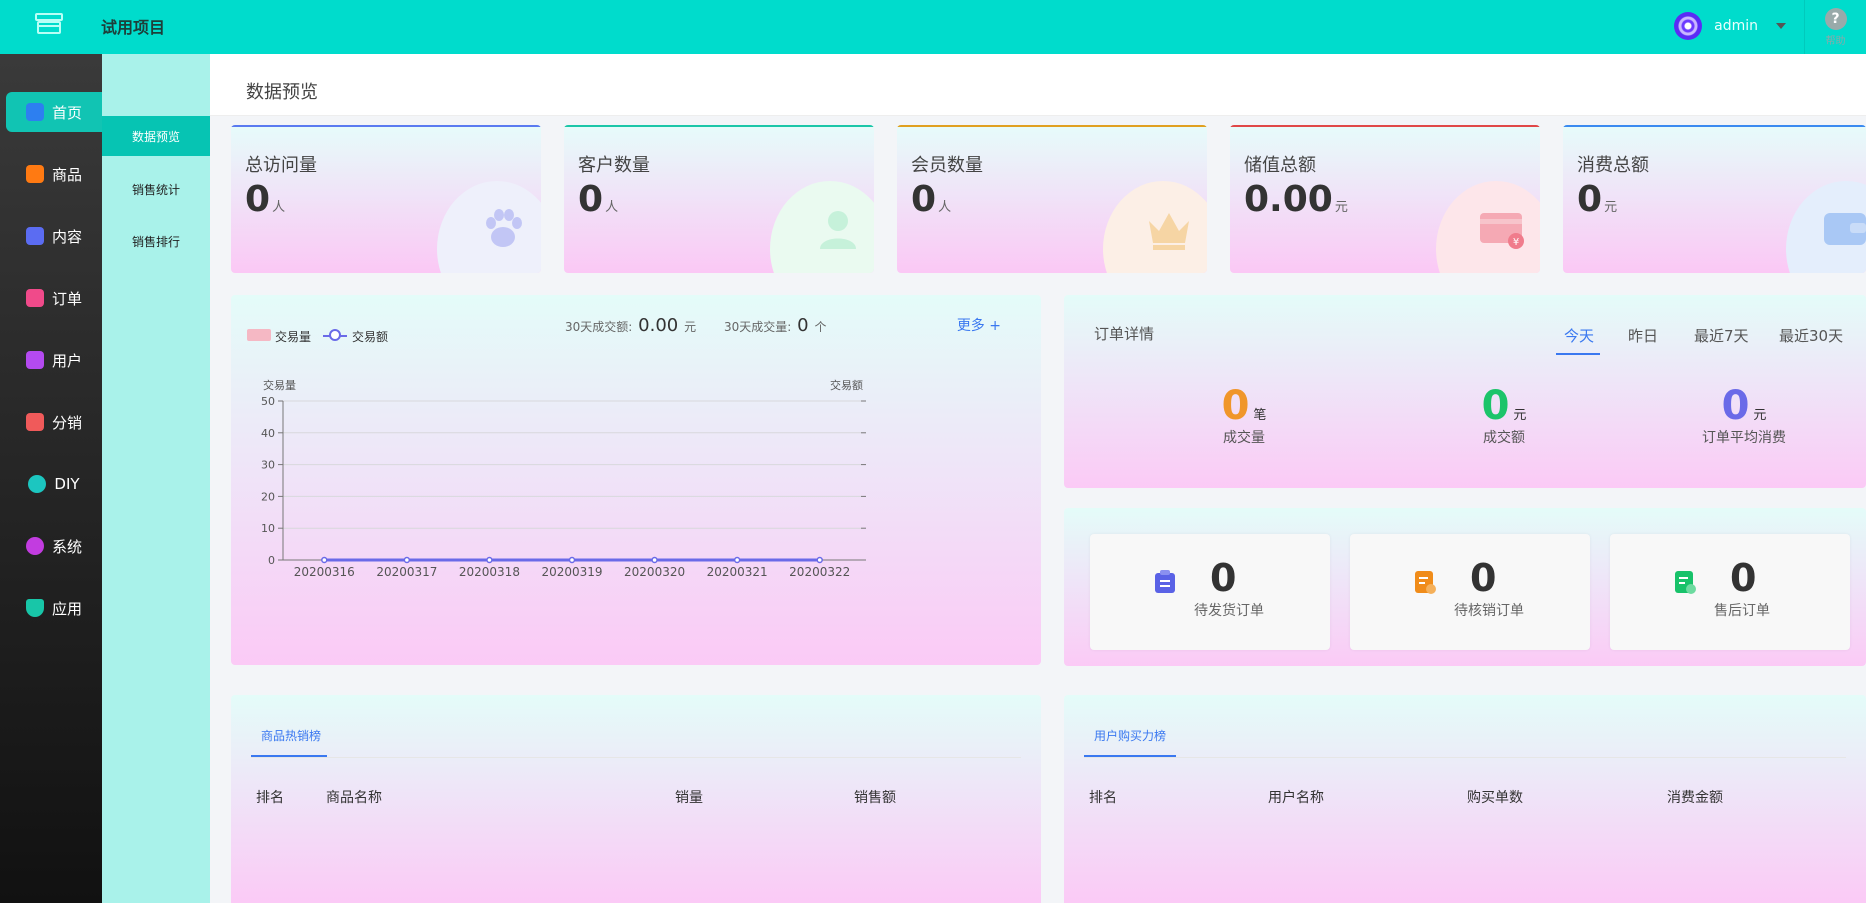  Describe the element at coordinates (354, 797) in the screenshot. I see `column-header: 商品名称` at that location.